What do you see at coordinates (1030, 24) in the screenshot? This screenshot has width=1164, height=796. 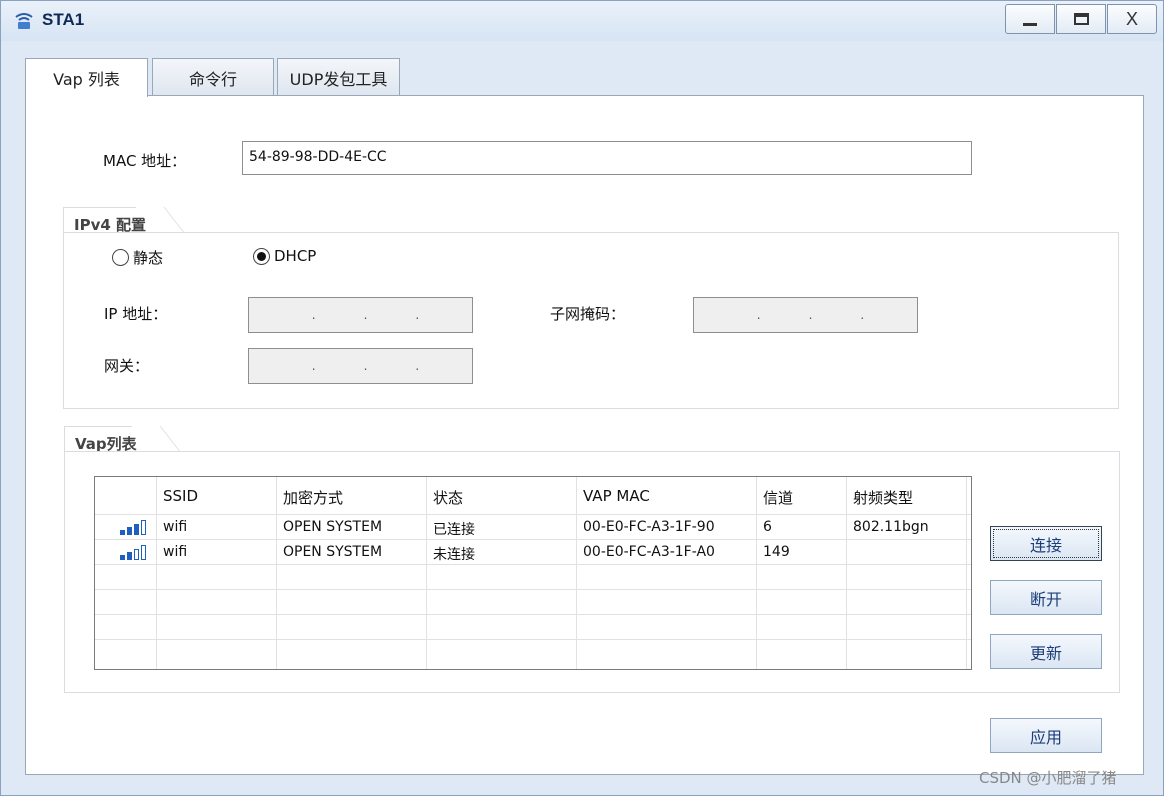 I see `minimize-icon` at bounding box center [1030, 24].